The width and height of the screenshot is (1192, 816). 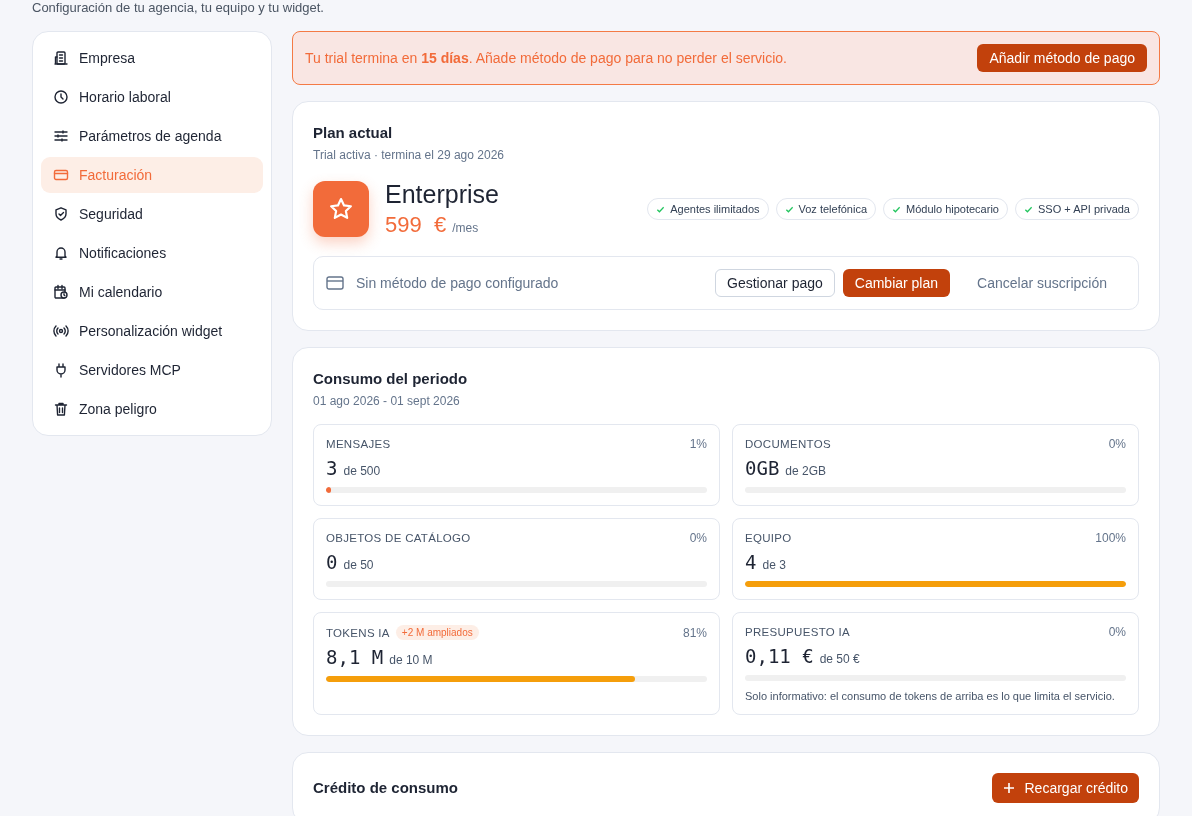 What do you see at coordinates (61, 292) in the screenshot?
I see `calendar-icon` at bounding box center [61, 292].